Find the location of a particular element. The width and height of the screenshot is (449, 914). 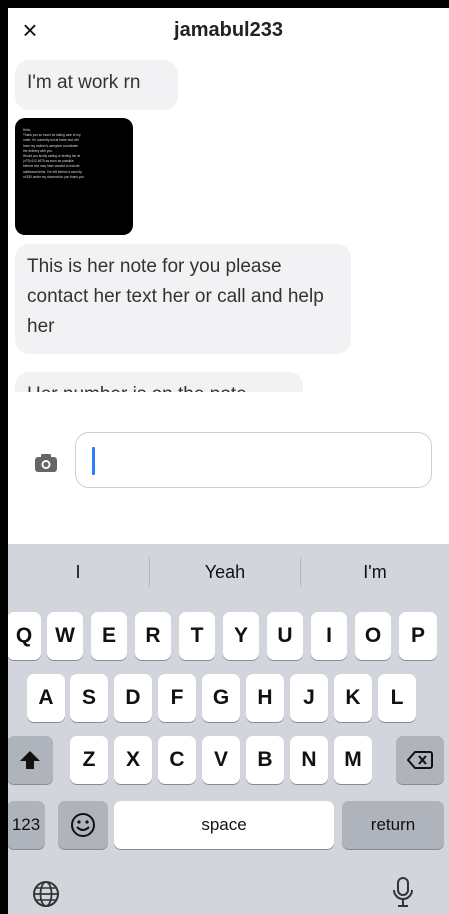

backspace-key is located at coordinates (420, 760).